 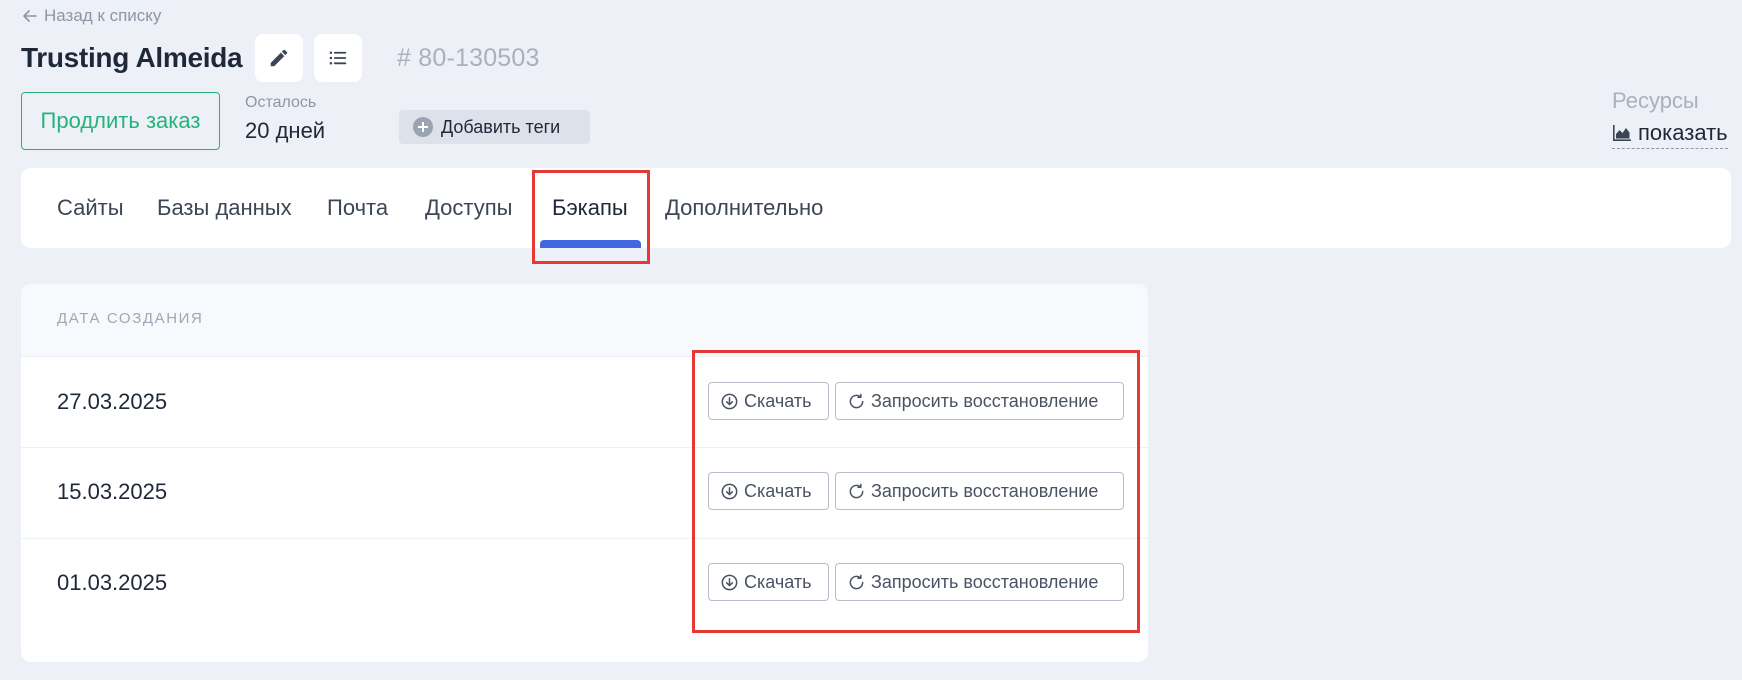 What do you see at coordinates (130, 318) in the screenshot?
I see `column-header-creation-date: ДАТА СОЗДАНИЯ` at bounding box center [130, 318].